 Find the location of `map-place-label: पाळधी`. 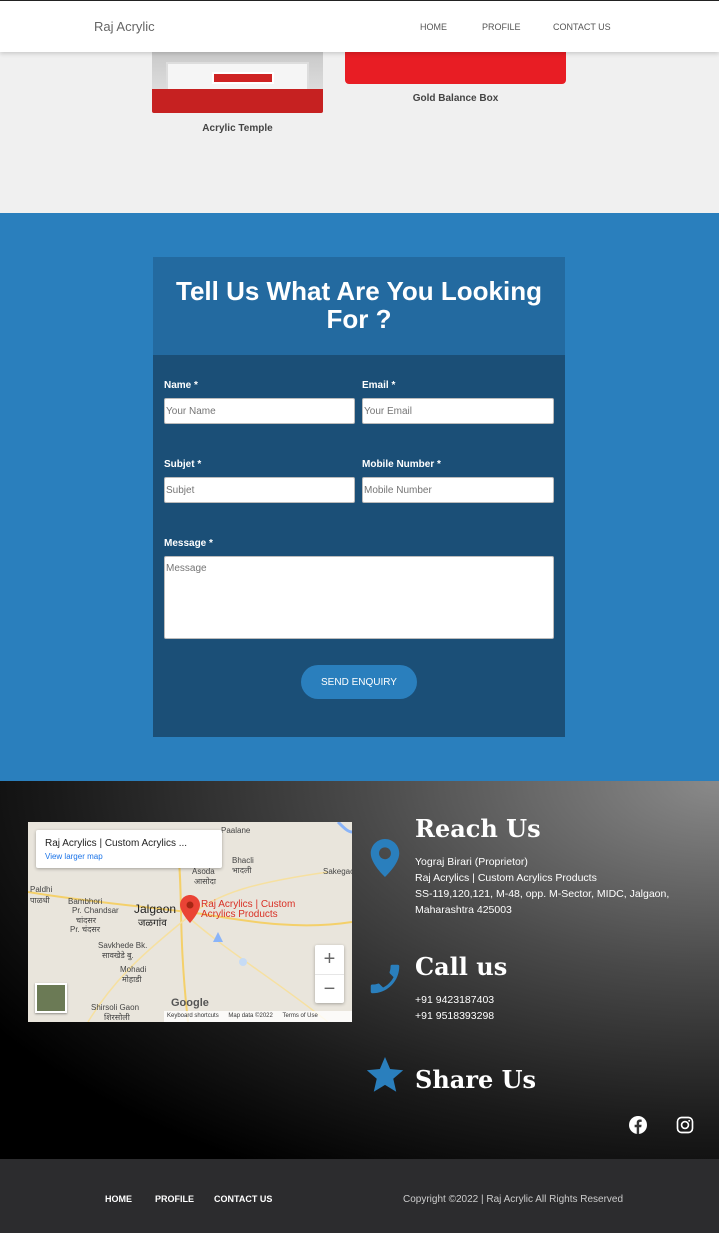

map-place-label: पाळधी is located at coordinates (40, 900).